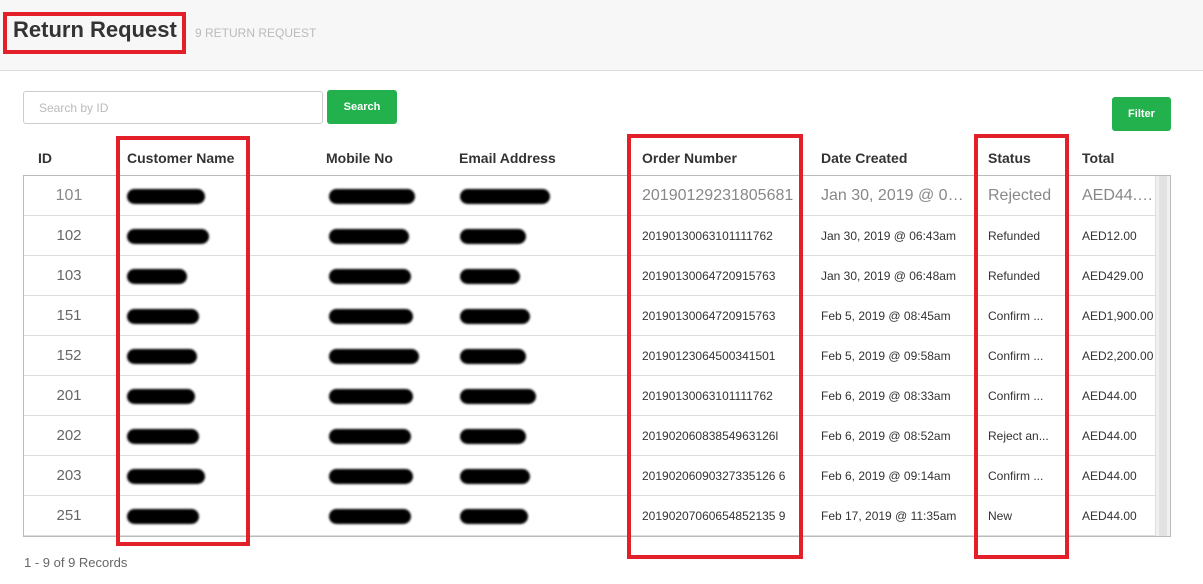  What do you see at coordinates (886, 356) in the screenshot?
I see `cell-date: Feb 5, 2019 @ 09:58am` at bounding box center [886, 356].